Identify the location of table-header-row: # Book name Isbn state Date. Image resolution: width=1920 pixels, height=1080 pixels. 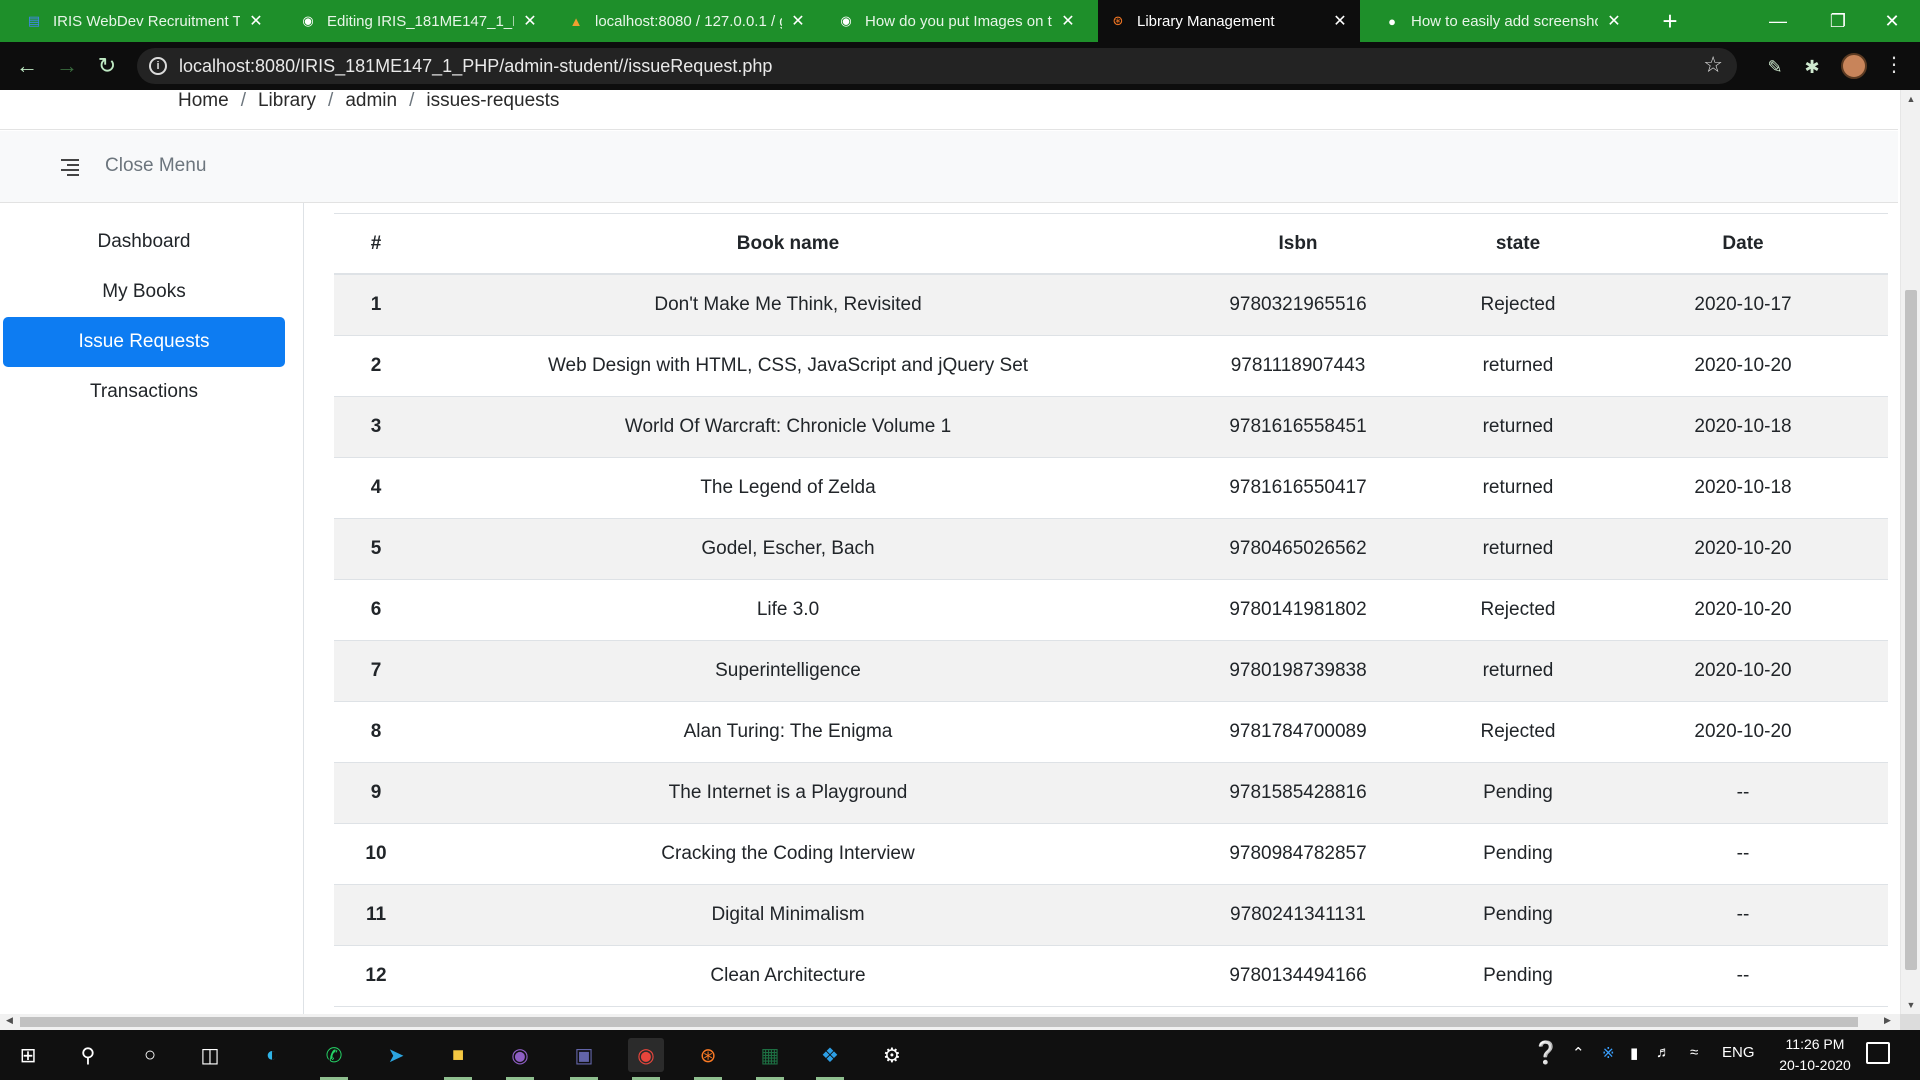
(1111, 244).